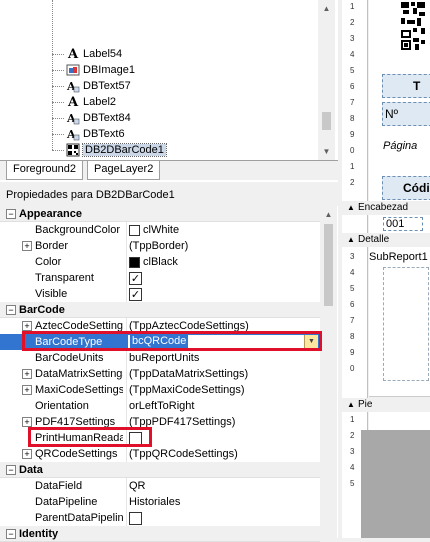 The image size is (430, 542). Describe the element at coordinates (109, 70) in the screenshot. I see `tree-item-label: DBImage1` at that location.